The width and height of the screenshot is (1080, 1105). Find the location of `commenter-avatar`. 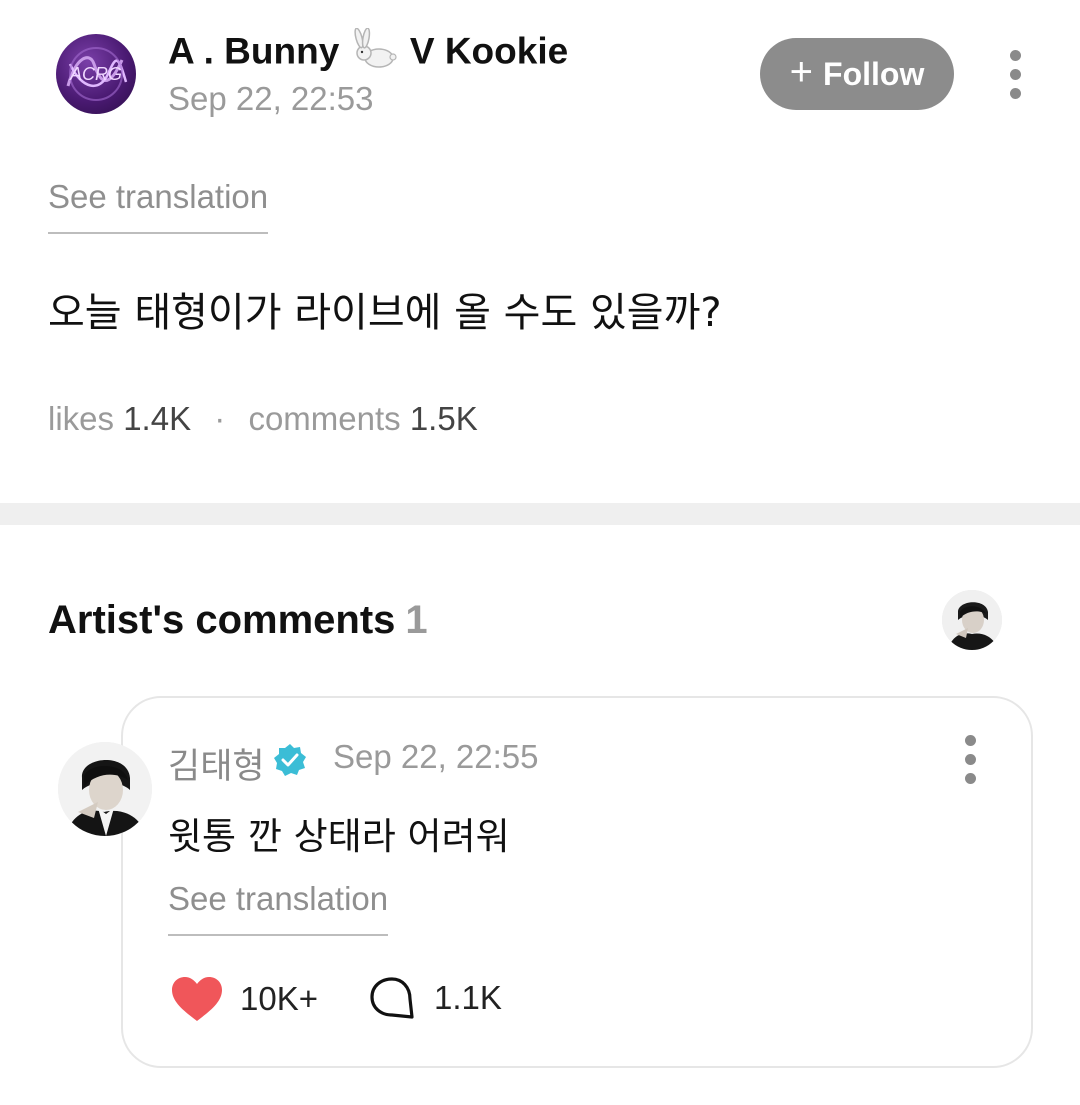

commenter-avatar is located at coordinates (105, 789).